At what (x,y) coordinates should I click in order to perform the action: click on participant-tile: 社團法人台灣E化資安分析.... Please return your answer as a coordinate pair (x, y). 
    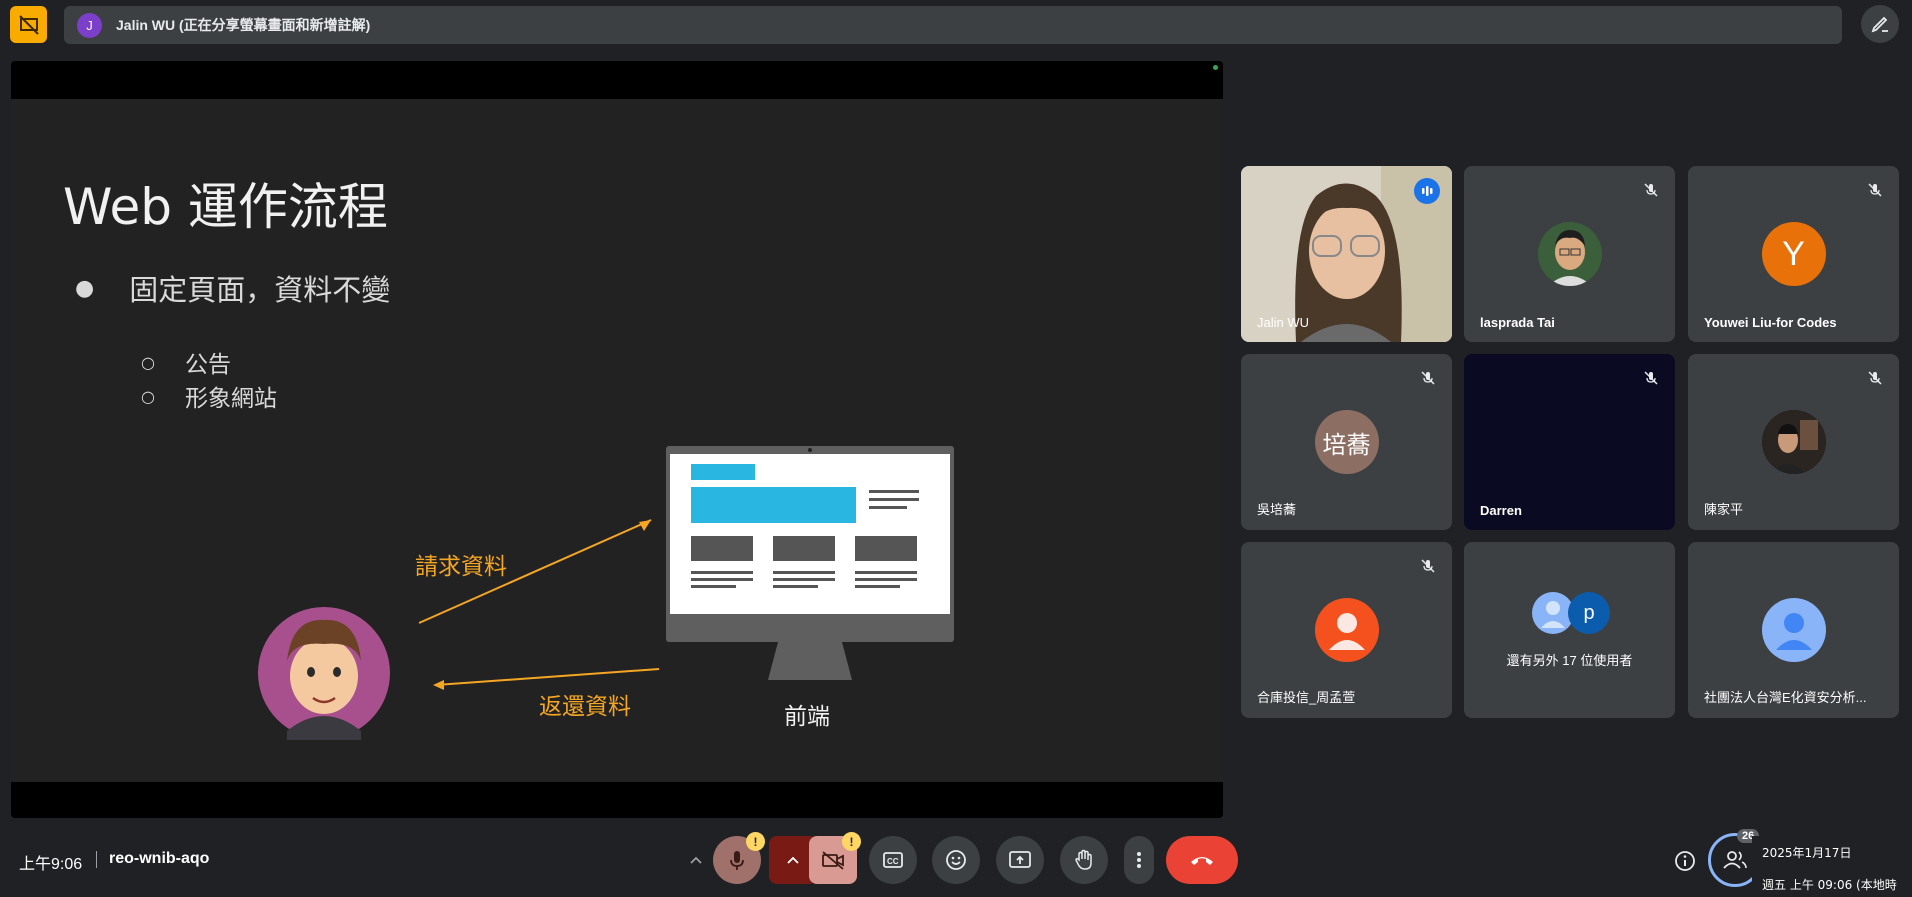
    Looking at the image, I should click on (1793, 630).